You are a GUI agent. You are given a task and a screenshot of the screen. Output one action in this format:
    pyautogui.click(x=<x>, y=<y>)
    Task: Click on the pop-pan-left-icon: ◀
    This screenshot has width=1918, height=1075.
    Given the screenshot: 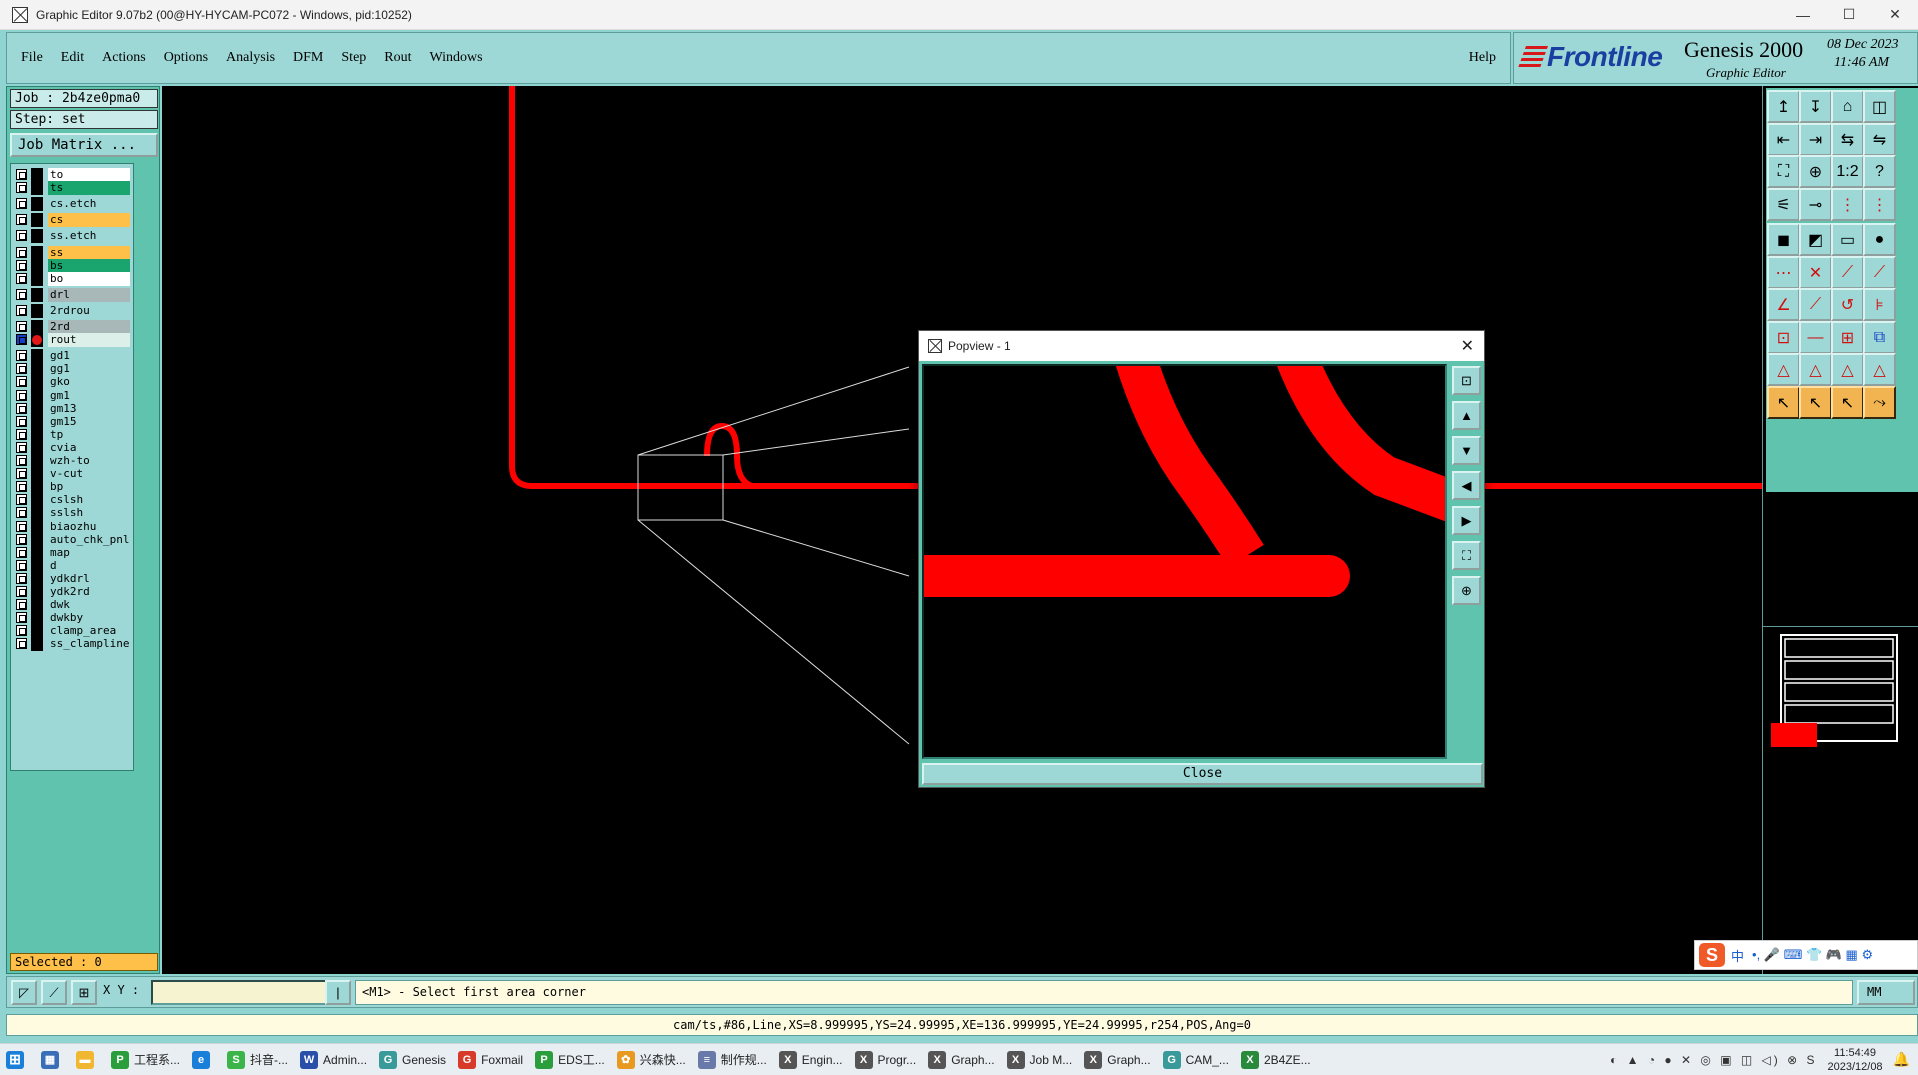 What is the action you would take?
    pyautogui.click(x=1466, y=485)
    